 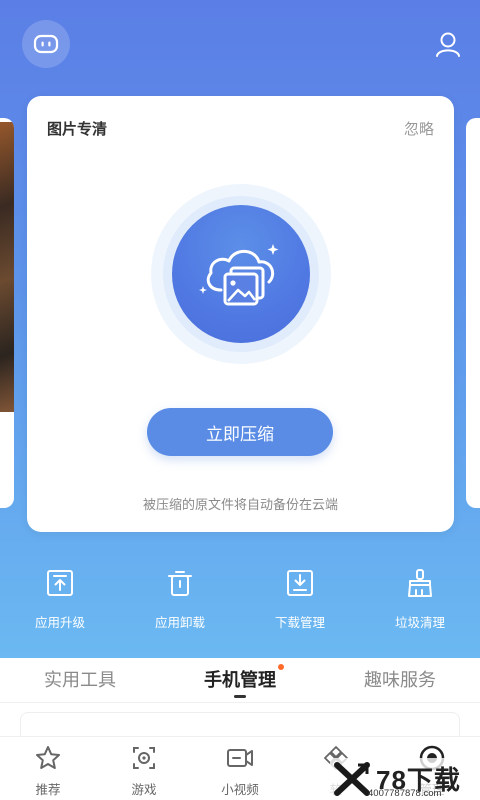 I want to click on nav-games: 游戏, so click(x=144, y=768).